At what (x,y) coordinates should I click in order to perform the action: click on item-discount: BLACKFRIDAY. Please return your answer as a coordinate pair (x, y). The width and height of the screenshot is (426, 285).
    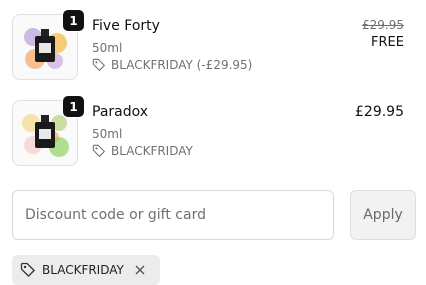
    Looking at the image, I should click on (142, 151).